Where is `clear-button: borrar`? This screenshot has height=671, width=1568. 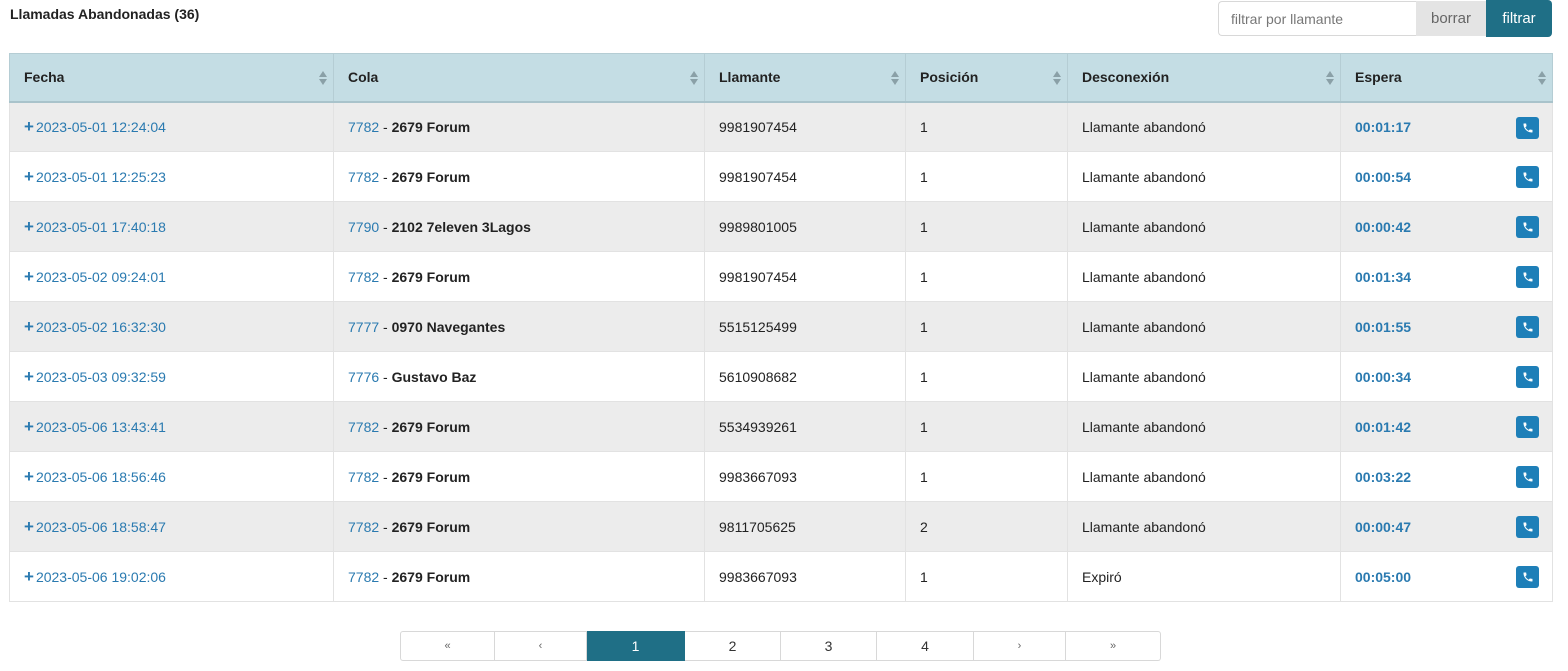 clear-button: borrar is located at coordinates (1451, 18).